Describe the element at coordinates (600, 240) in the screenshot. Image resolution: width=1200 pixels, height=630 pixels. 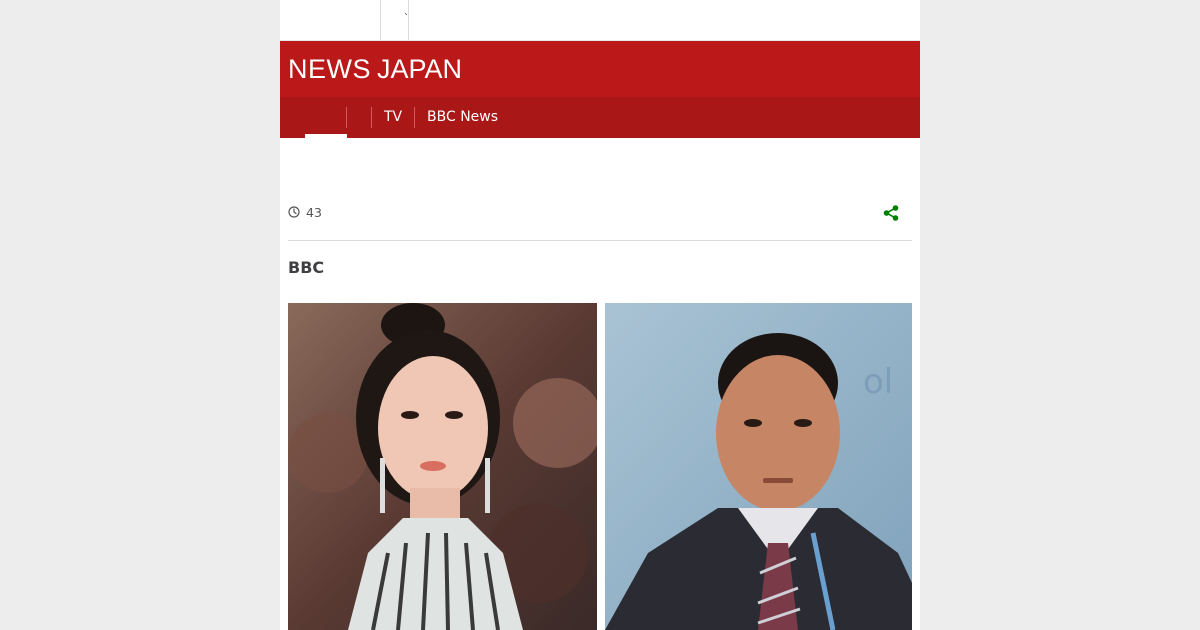
I see `meta-divider` at that location.